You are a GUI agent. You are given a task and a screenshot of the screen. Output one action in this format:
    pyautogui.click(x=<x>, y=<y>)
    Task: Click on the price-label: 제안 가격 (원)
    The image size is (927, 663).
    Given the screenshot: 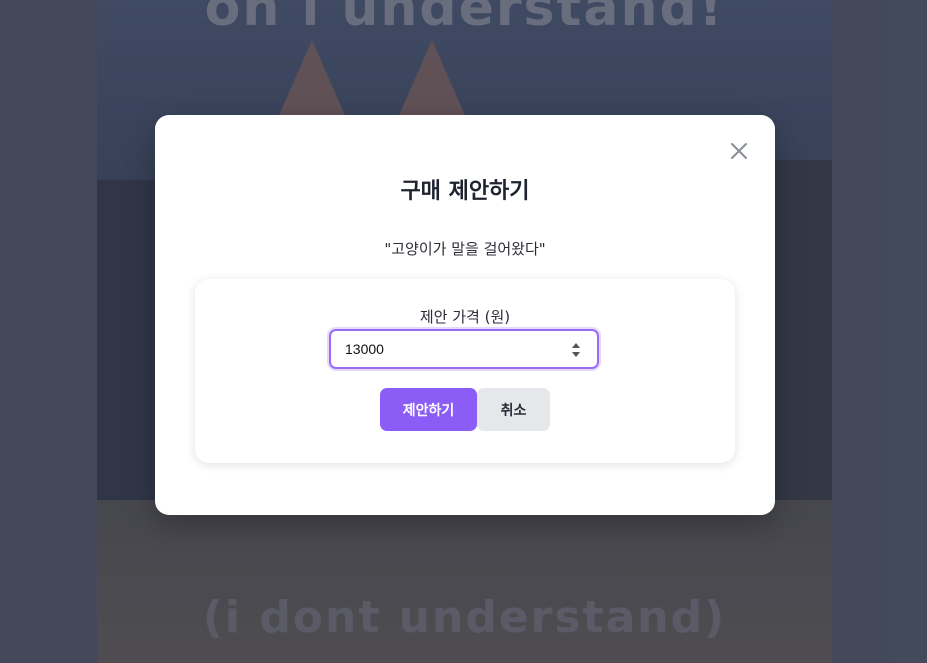 What is the action you would take?
    pyautogui.click(x=465, y=317)
    